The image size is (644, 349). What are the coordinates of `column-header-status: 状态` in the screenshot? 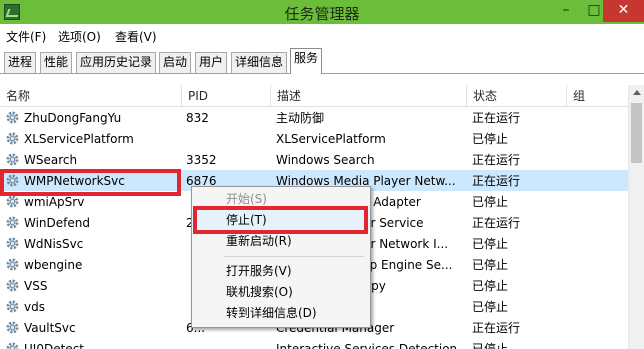 It's located at (482, 96).